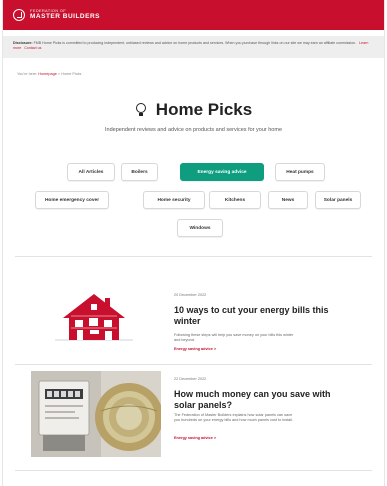 This screenshot has height=486, width=387. I want to click on filter-solar-panels: Solar panels, so click(338, 200).